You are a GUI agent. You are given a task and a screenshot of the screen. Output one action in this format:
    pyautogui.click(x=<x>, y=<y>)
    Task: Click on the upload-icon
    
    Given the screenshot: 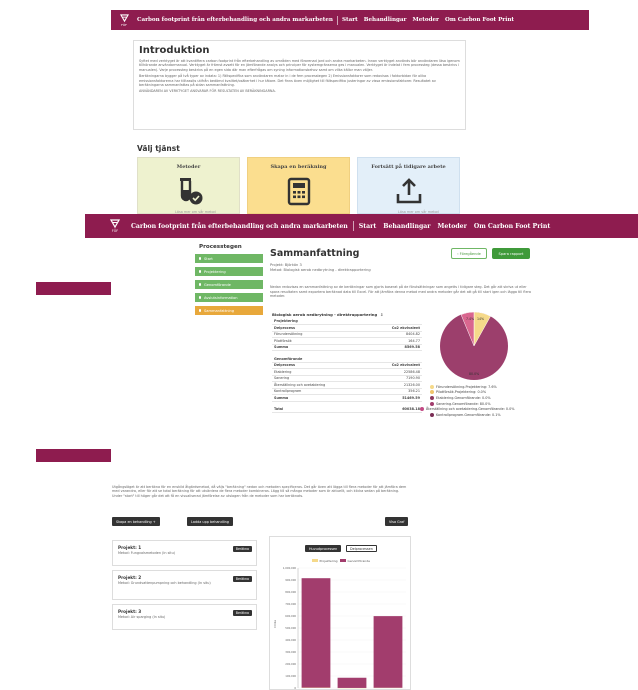 What is the action you would take?
    pyautogui.click(x=408, y=191)
    